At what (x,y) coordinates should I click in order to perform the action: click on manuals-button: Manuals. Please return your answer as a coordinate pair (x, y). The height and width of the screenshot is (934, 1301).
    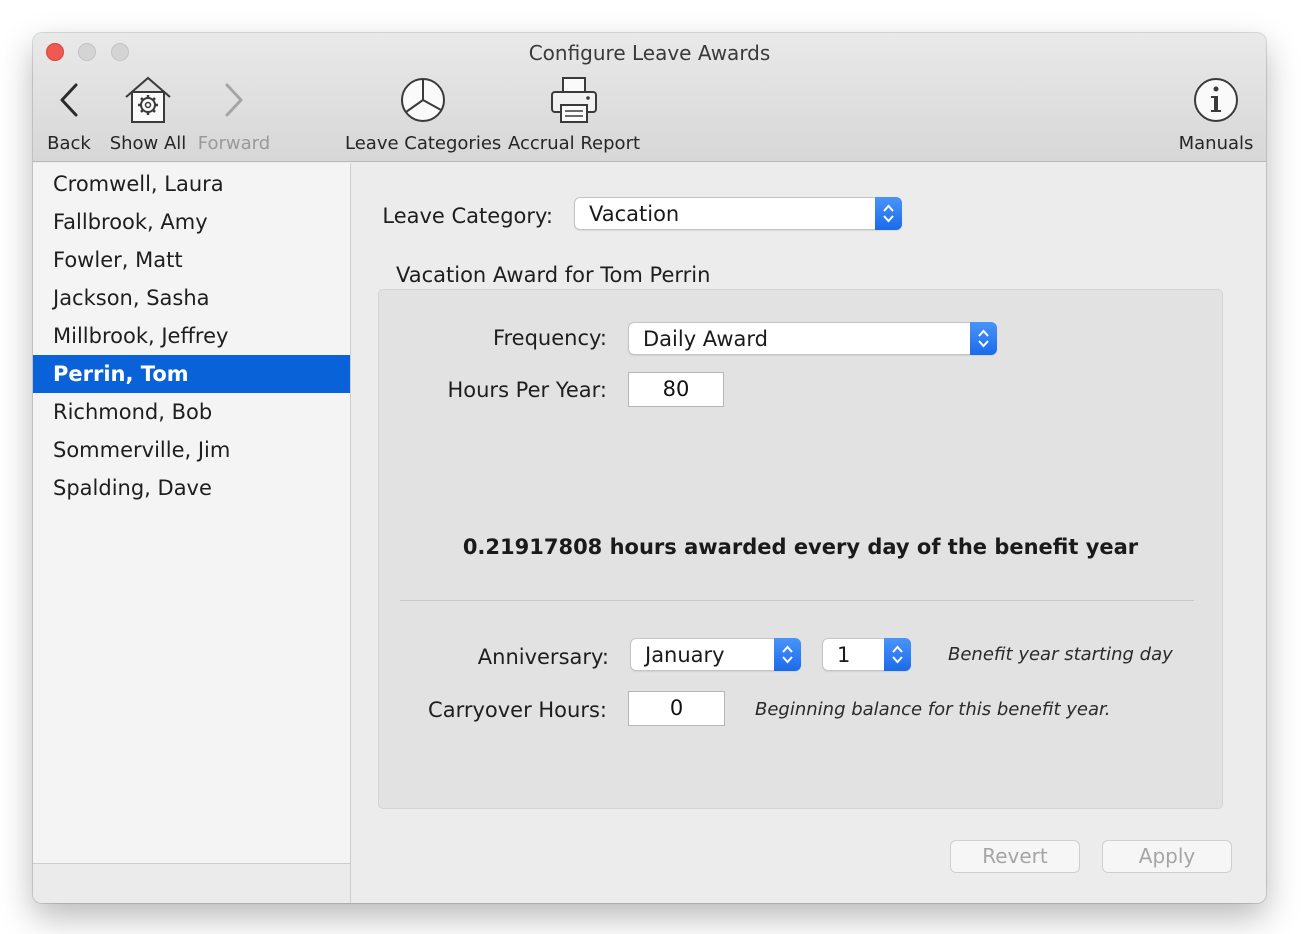
    Looking at the image, I should click on (1216, 115).